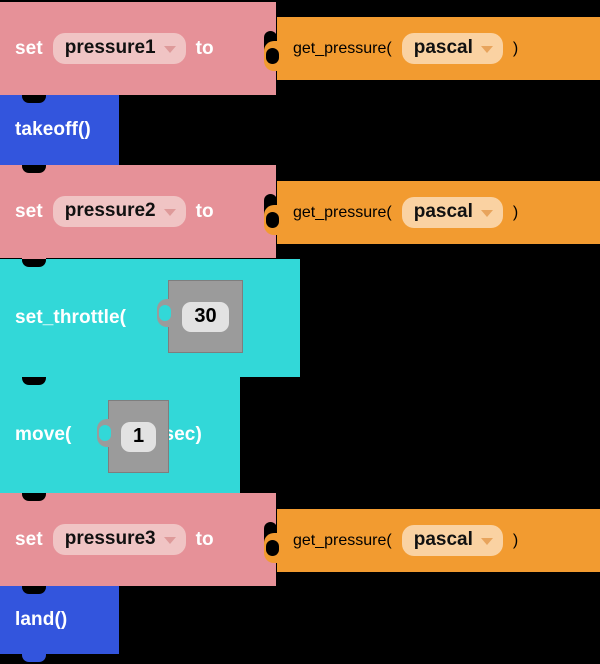 The height and width of the screenshot is (664, 600). I want to click on unit-dropdown-pascal-3: pascal, so click(452, 540).